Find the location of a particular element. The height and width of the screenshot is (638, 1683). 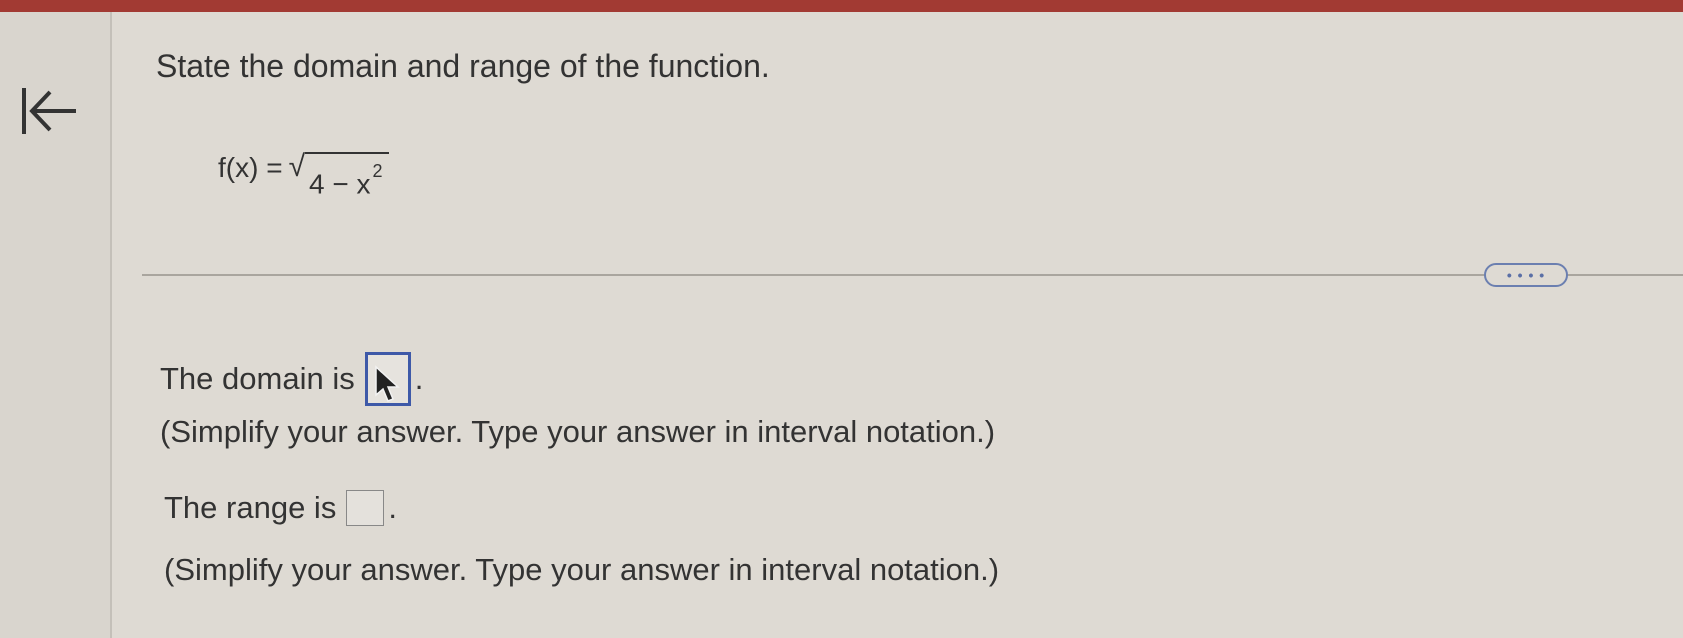

section-divider is located at coordinates (912, 275).